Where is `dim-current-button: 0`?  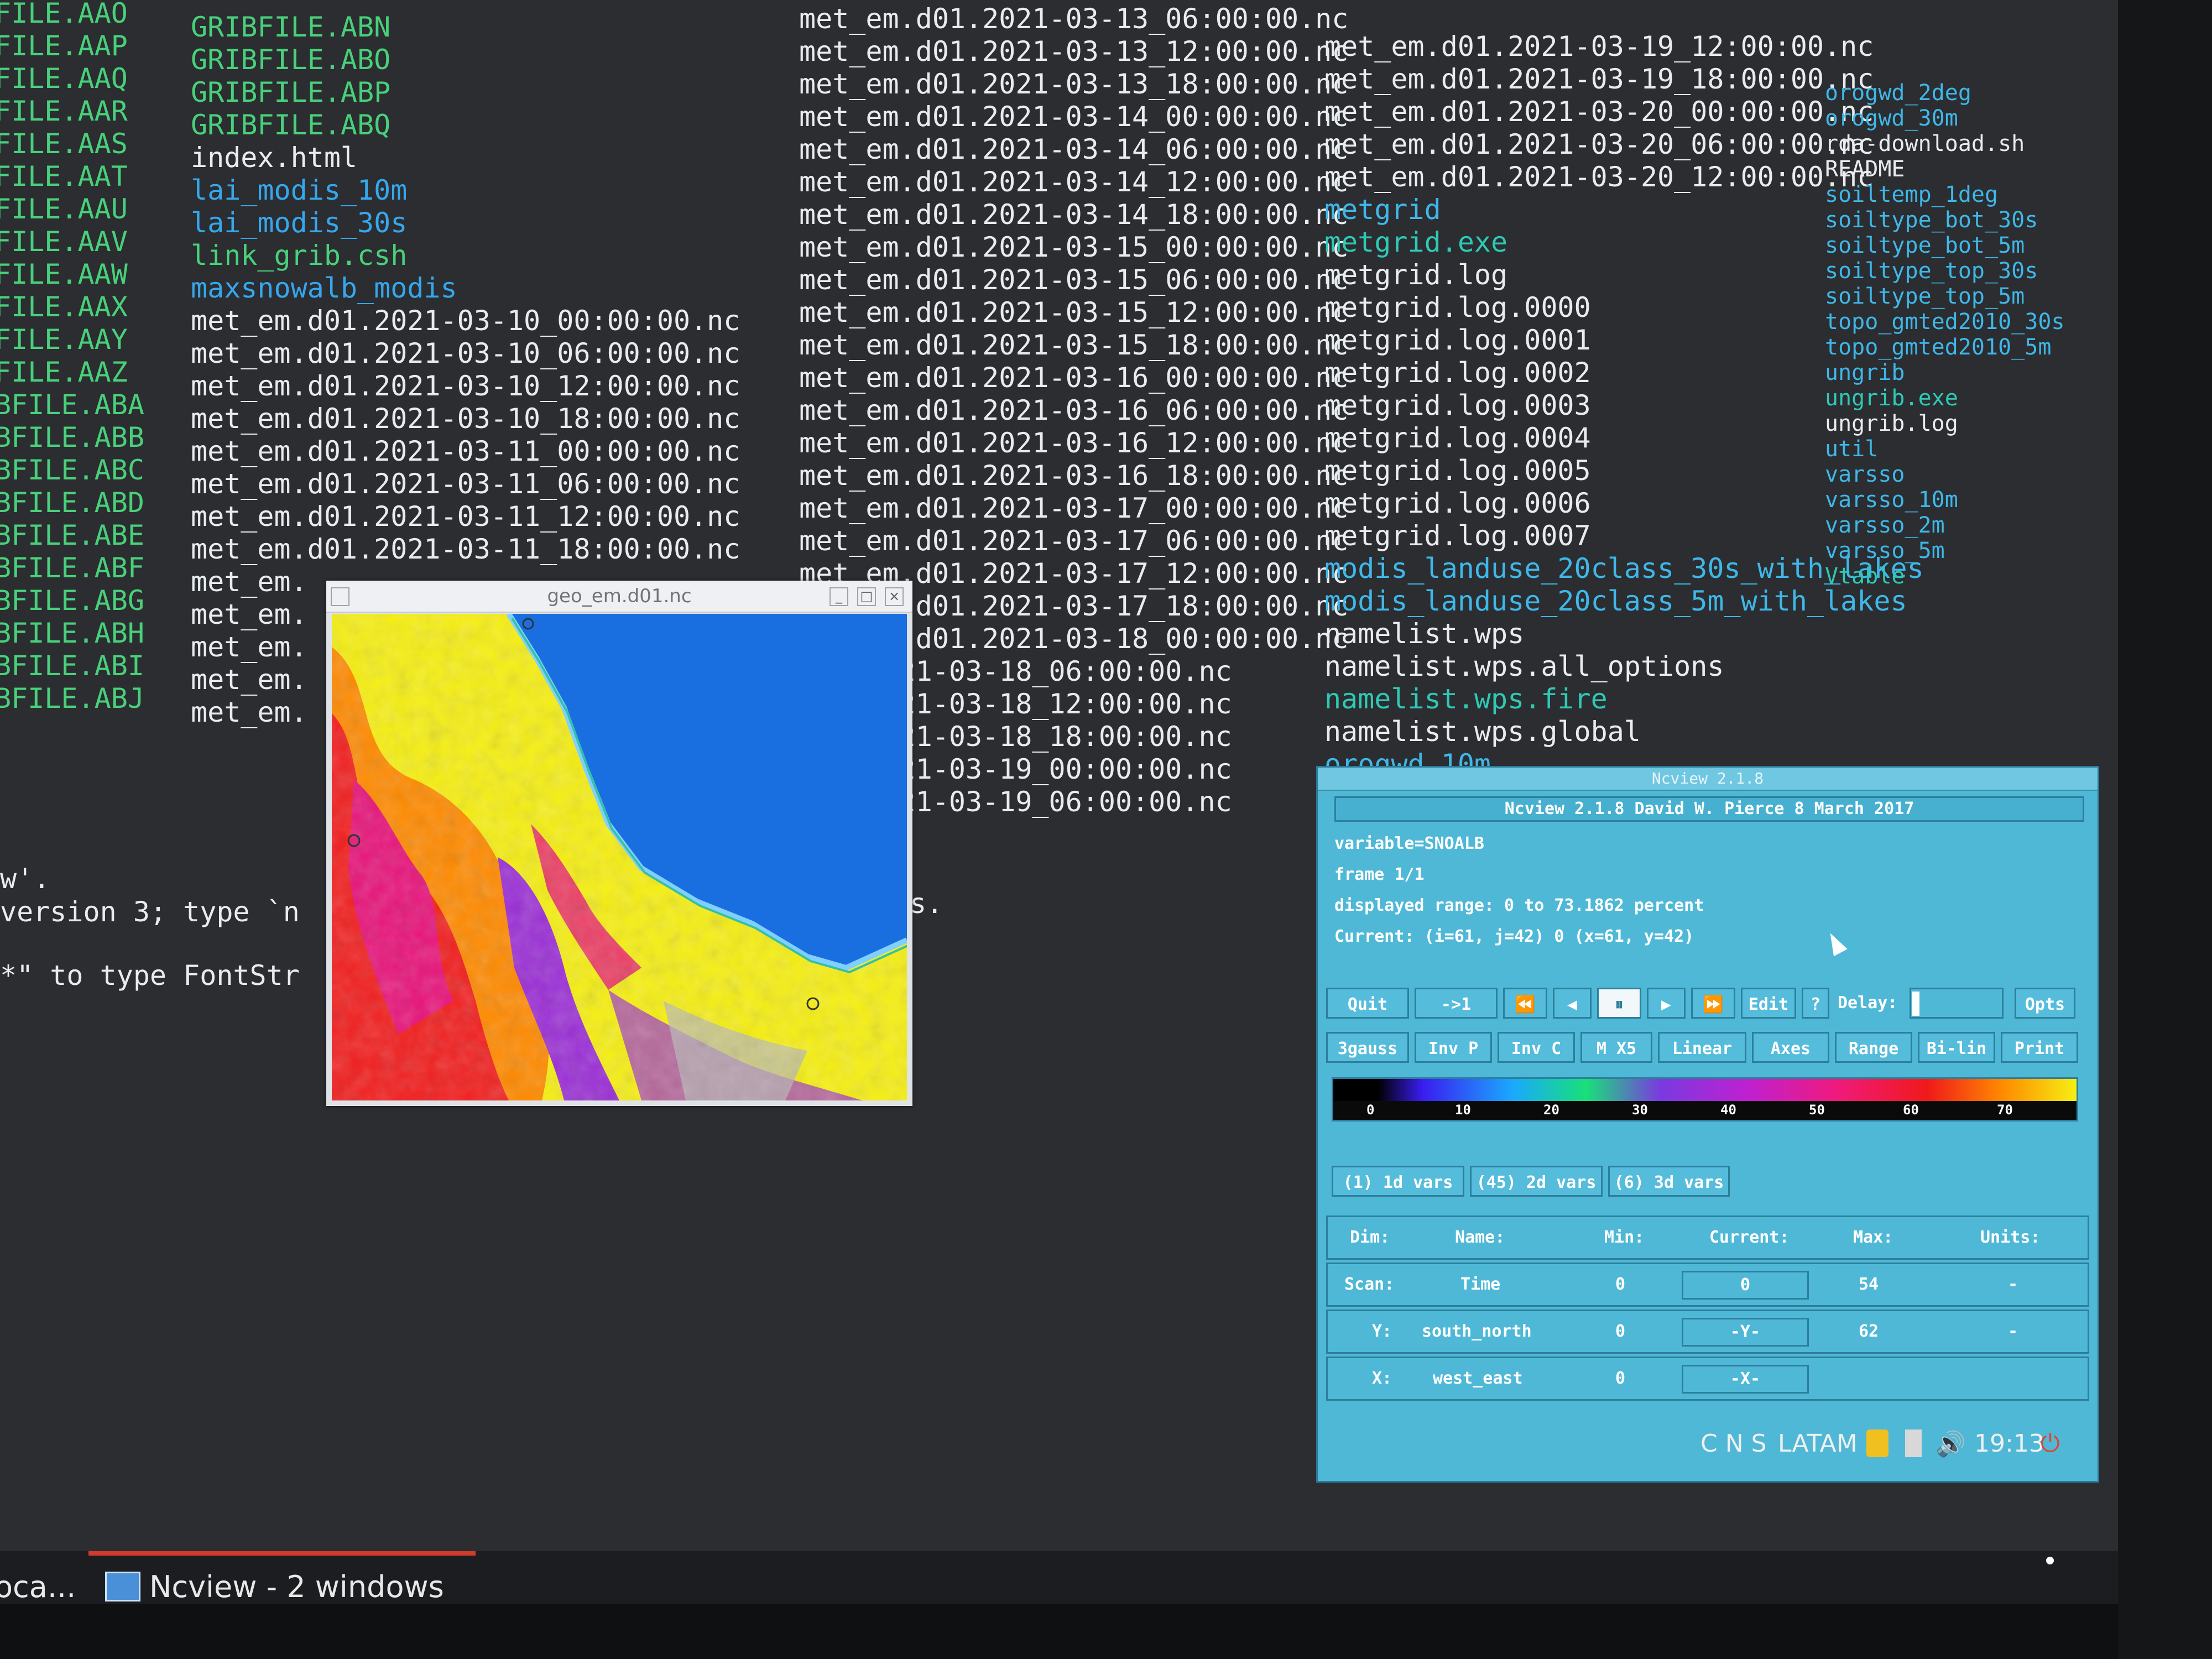 dim-current-button: 0 is located at coordinates (1746, 1286).